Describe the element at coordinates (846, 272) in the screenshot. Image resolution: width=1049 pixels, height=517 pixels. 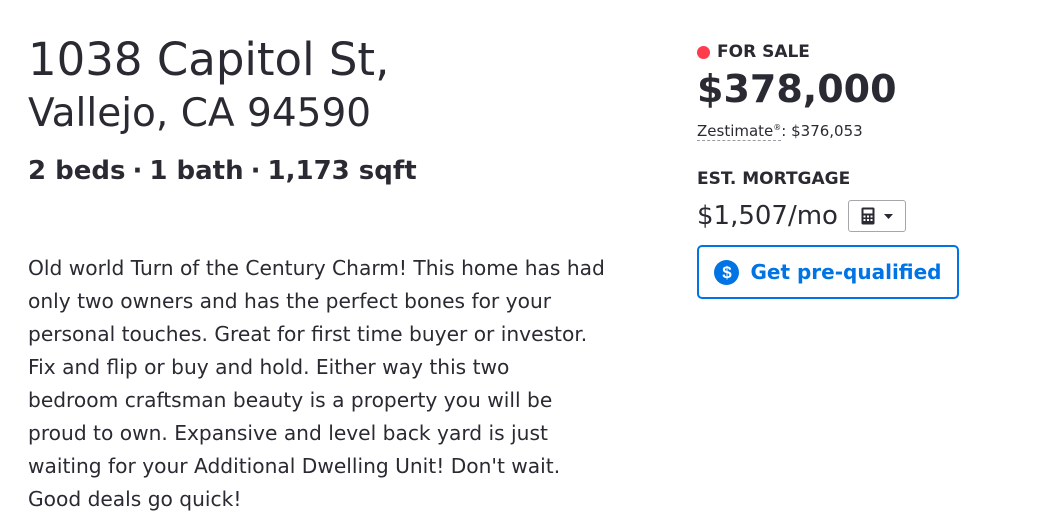
I see `prequalified-label: Get pre-qualified` at that location.